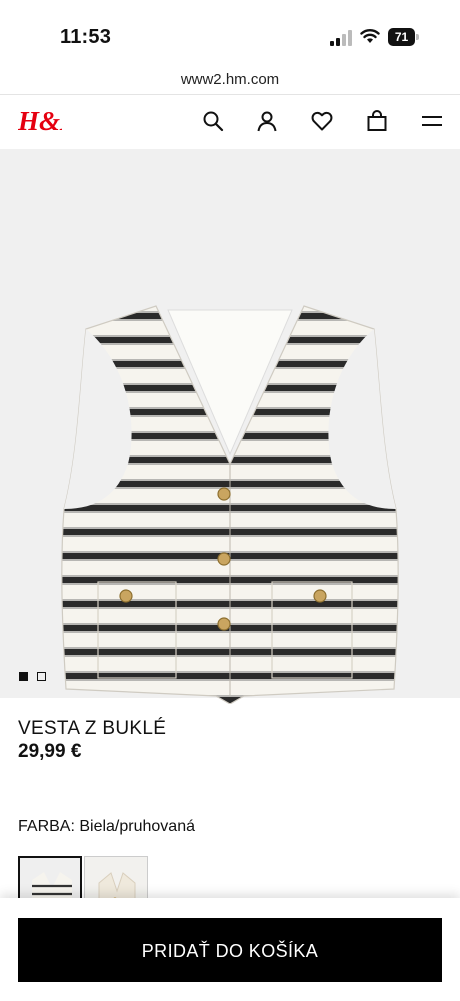 The width and height of the screenshot is (460, 1001). What do you see at coordinates (377, 121) in the screenshot?
I see `shopping-bag-icon` at bounding box center [377, 121].